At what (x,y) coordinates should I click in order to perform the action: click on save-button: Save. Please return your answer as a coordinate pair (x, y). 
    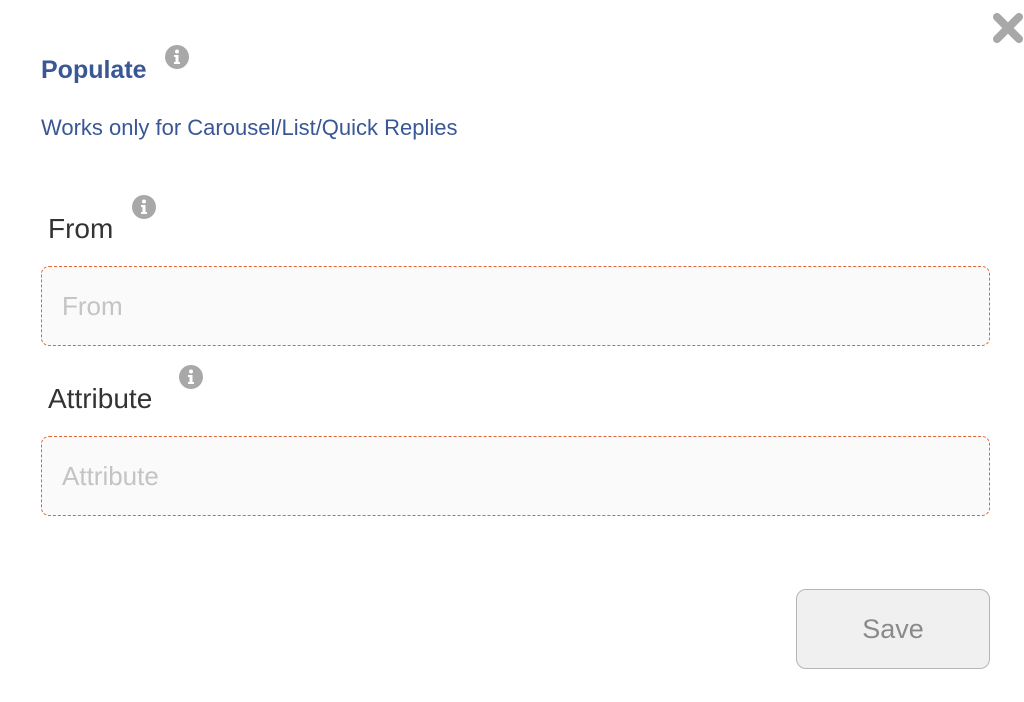
    Looking at the image, I should click on (893, 629).